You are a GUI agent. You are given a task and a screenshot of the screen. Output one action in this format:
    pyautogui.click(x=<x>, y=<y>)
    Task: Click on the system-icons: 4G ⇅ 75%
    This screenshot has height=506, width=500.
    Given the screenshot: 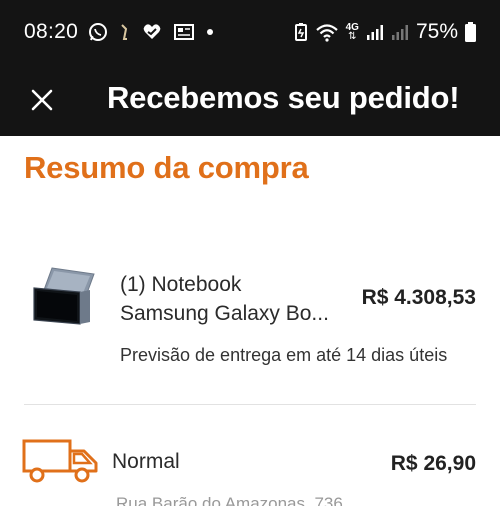 What is the action you would take?
    pyautogui.click(x=385, y=32)
    